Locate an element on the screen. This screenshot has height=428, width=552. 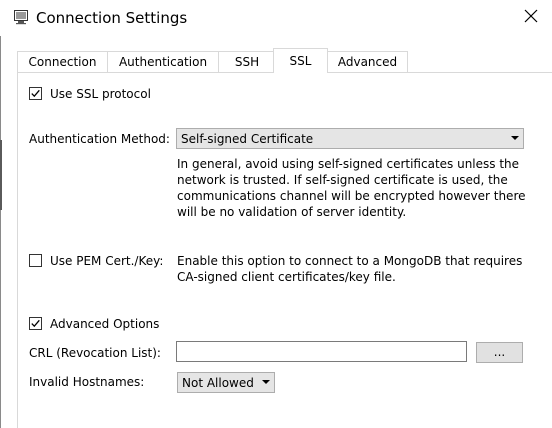
tab-label: SSL is located at coordinates (300, 61).